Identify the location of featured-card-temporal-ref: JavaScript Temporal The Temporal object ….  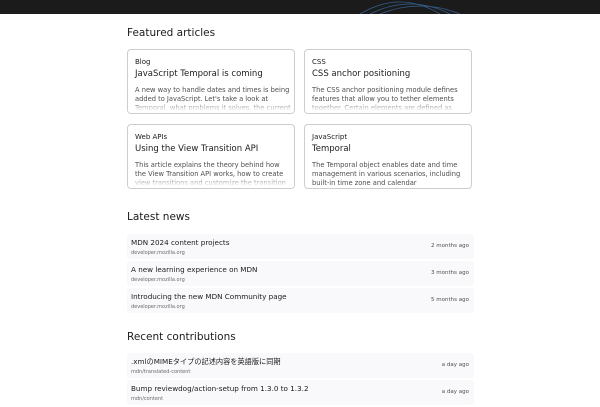
(388, 156).